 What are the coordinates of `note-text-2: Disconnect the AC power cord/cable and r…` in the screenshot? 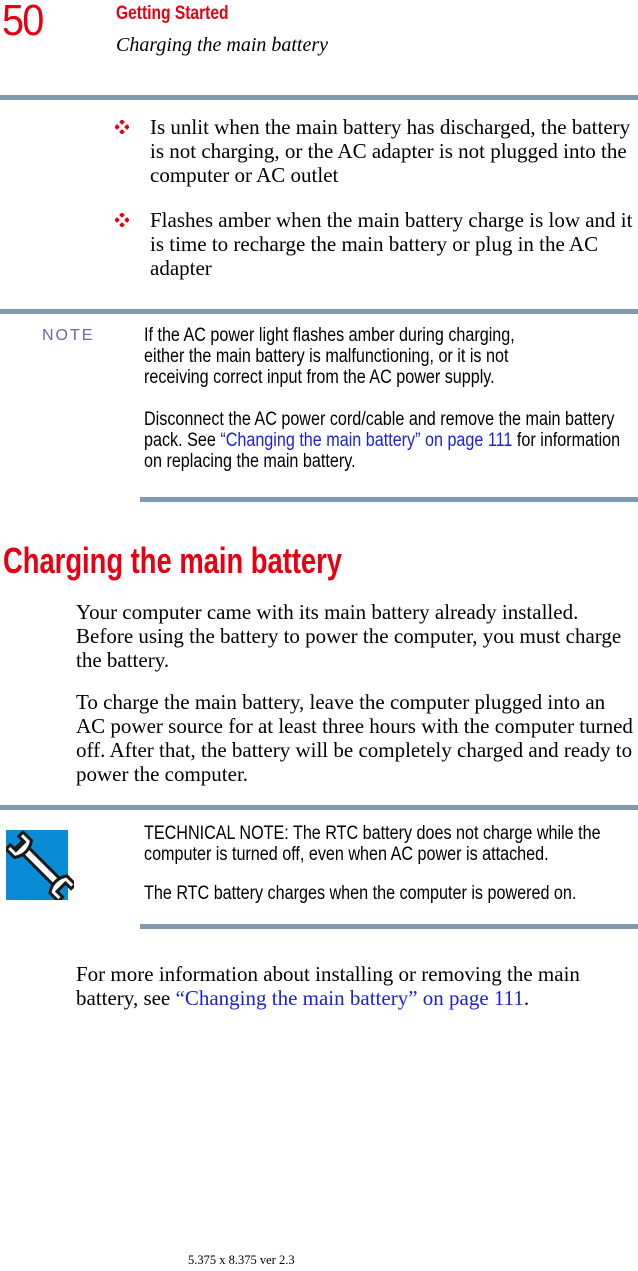 It's located at (382, 440).